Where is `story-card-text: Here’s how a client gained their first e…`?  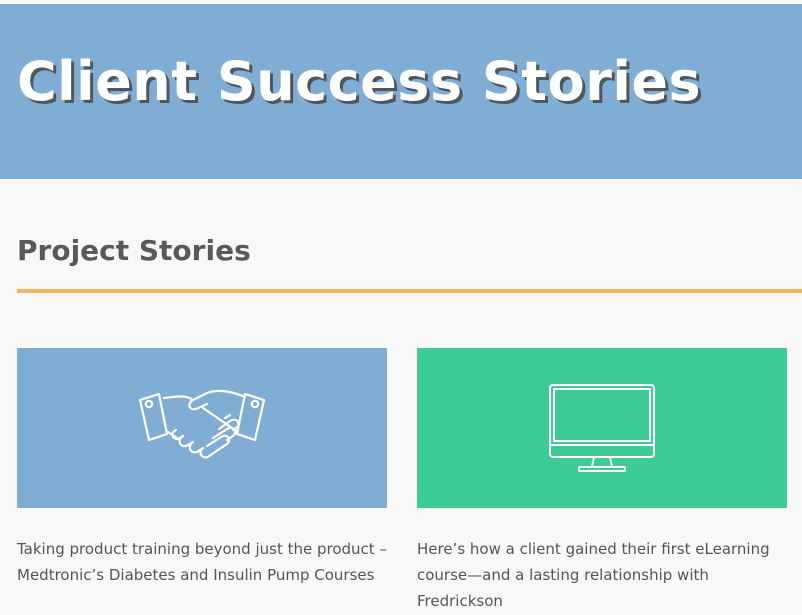
story-card-text: Here’s how a client gained their first e… is located at coordinates (602, 575).